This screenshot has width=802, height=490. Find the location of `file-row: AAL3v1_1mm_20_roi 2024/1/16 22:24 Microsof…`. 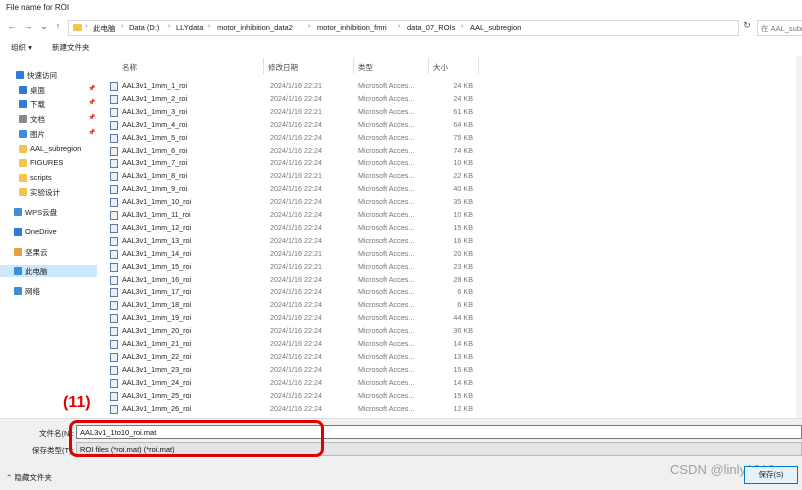

file-row: AAL3v1_1mm_20_roi 2024/1/16 22:24 Microsof… is located at coordinates (293, 331).